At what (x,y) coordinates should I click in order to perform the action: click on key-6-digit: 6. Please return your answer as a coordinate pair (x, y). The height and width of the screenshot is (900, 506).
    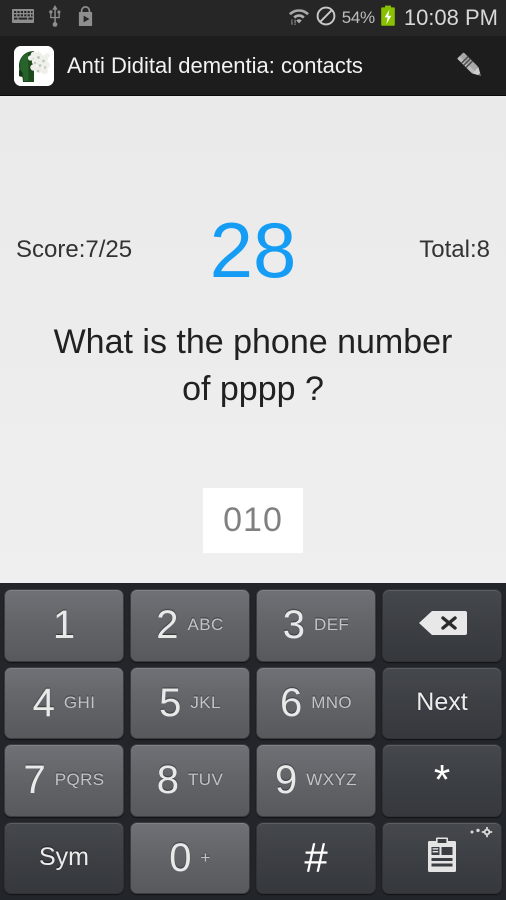
    Looking at the image, I should click on (291, 702).